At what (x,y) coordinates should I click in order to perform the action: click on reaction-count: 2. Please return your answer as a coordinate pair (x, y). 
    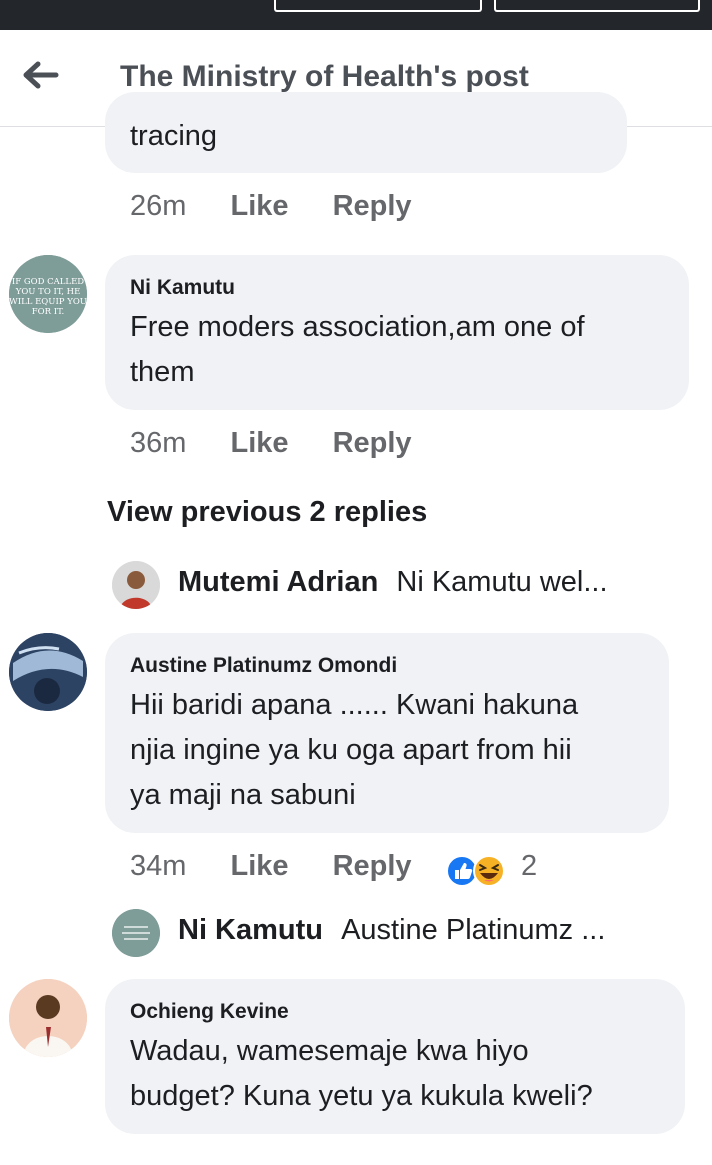
    Looking at the image, I should click on (529, 866).